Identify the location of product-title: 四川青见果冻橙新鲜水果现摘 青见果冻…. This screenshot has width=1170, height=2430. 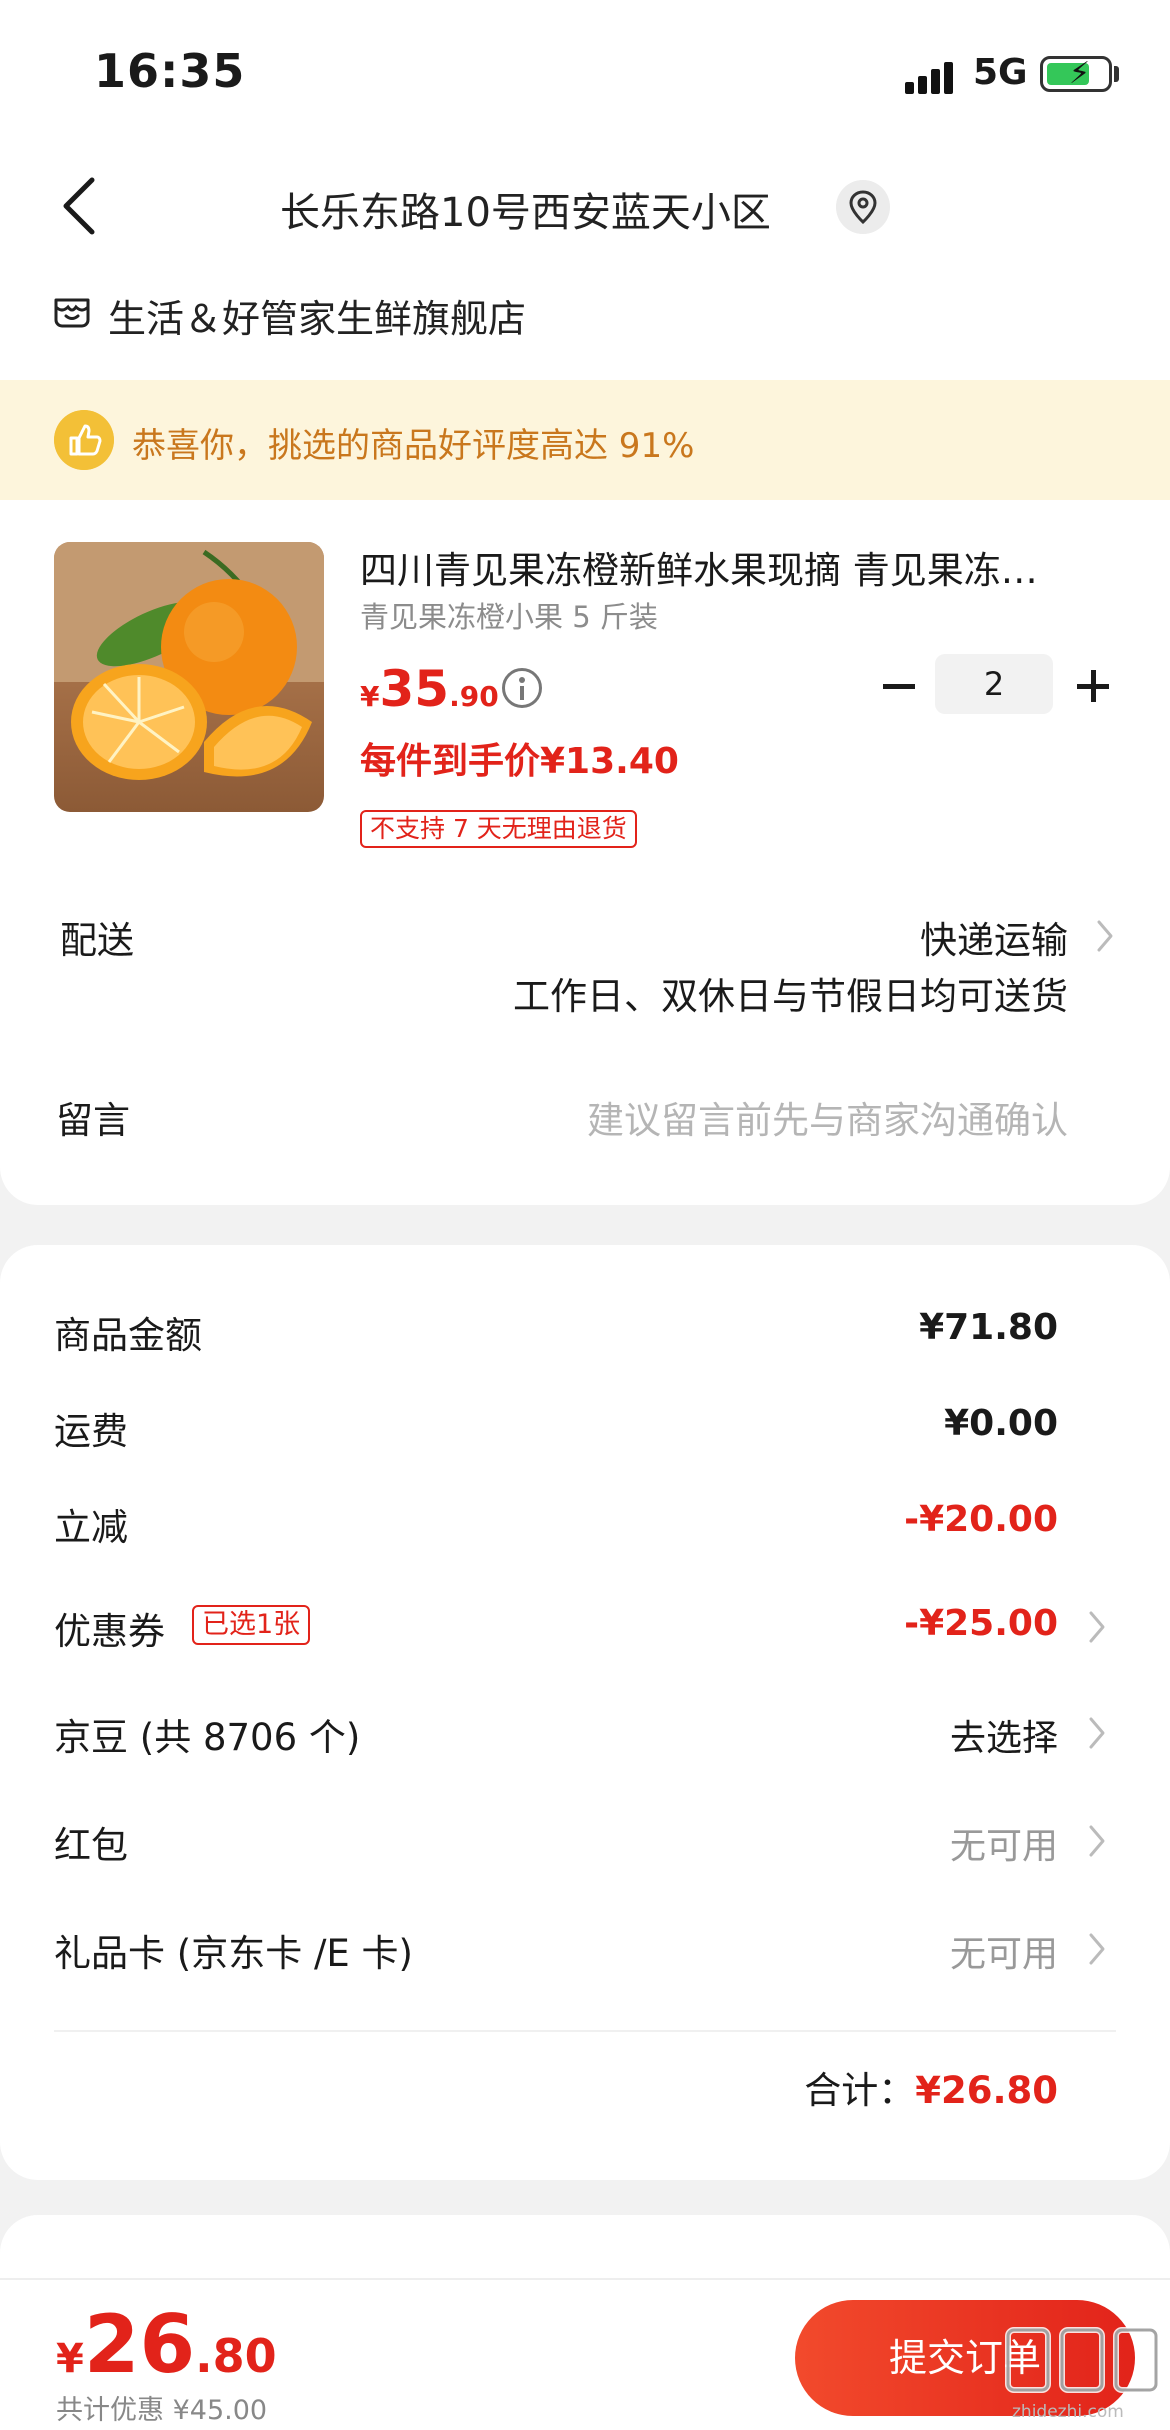
(730, 567).